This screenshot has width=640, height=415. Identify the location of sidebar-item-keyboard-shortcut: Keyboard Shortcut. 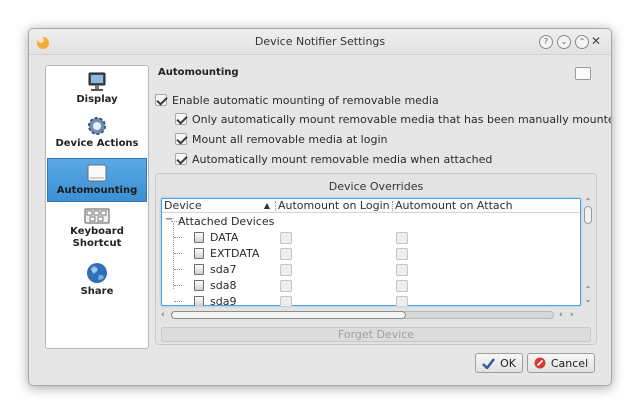
(97, 231).